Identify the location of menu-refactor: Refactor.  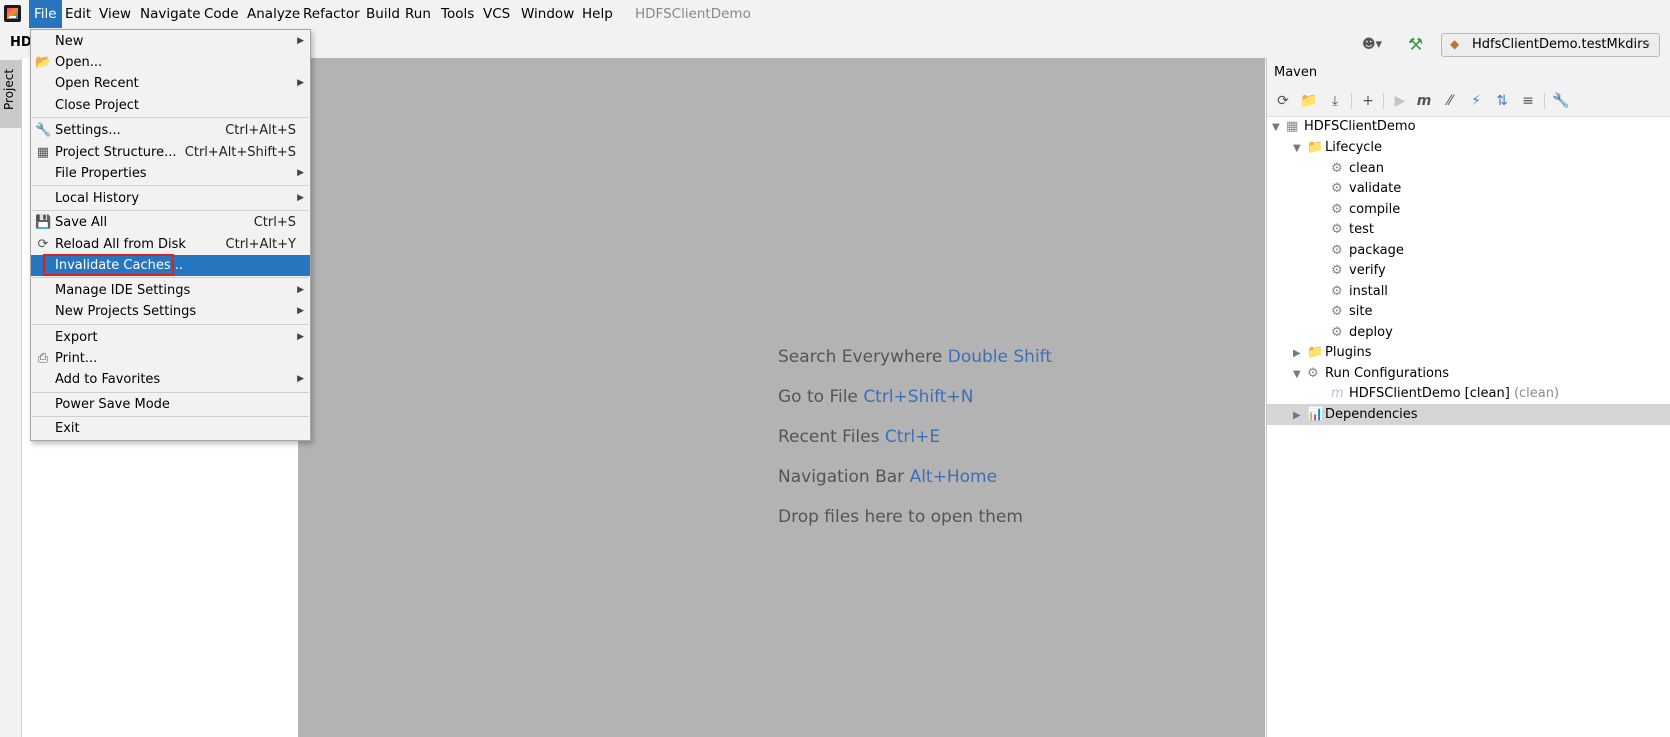
(331, 14).